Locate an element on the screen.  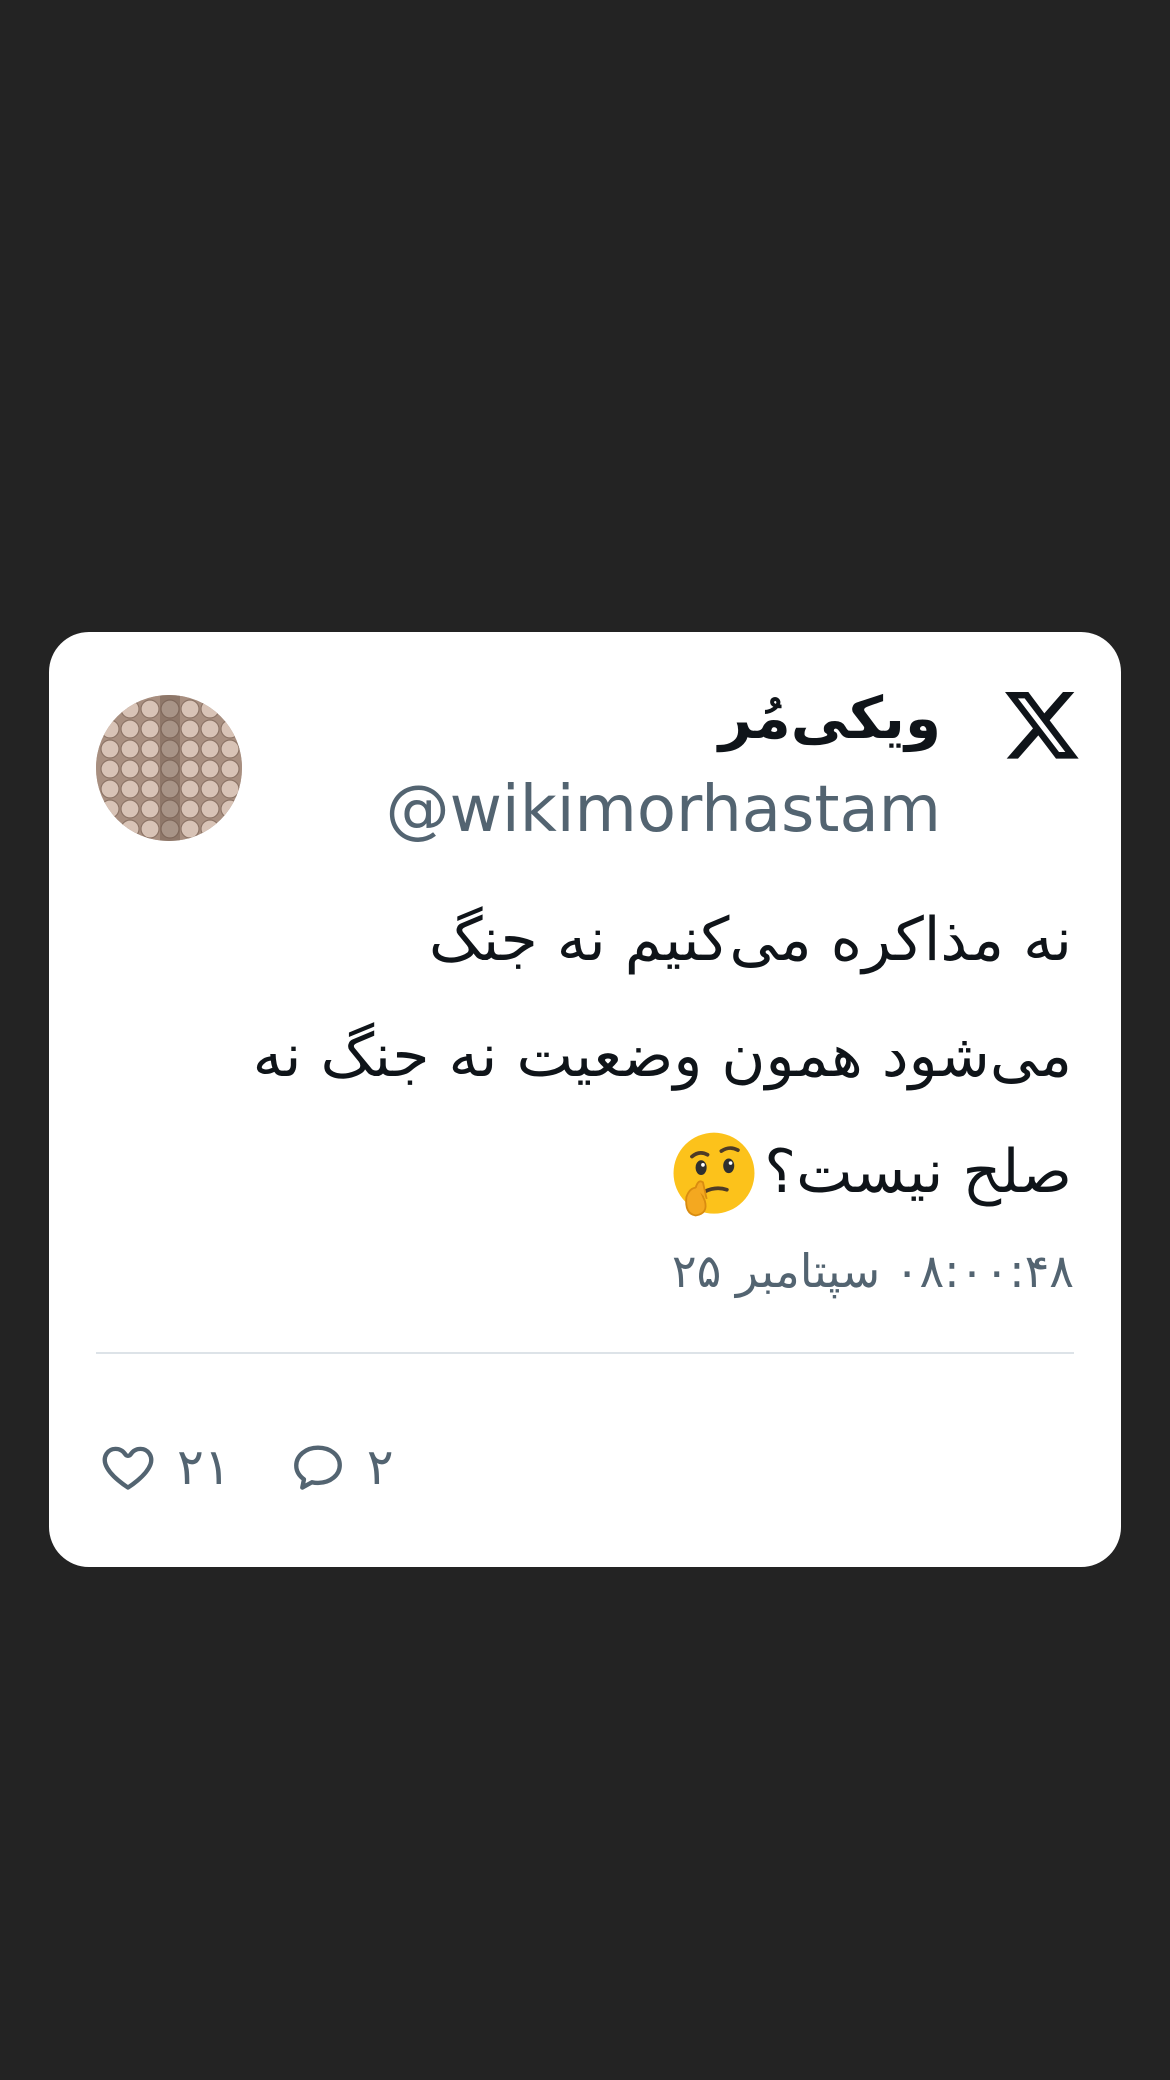
like-button: ۲۱ is located at coordinates (165, 1467).